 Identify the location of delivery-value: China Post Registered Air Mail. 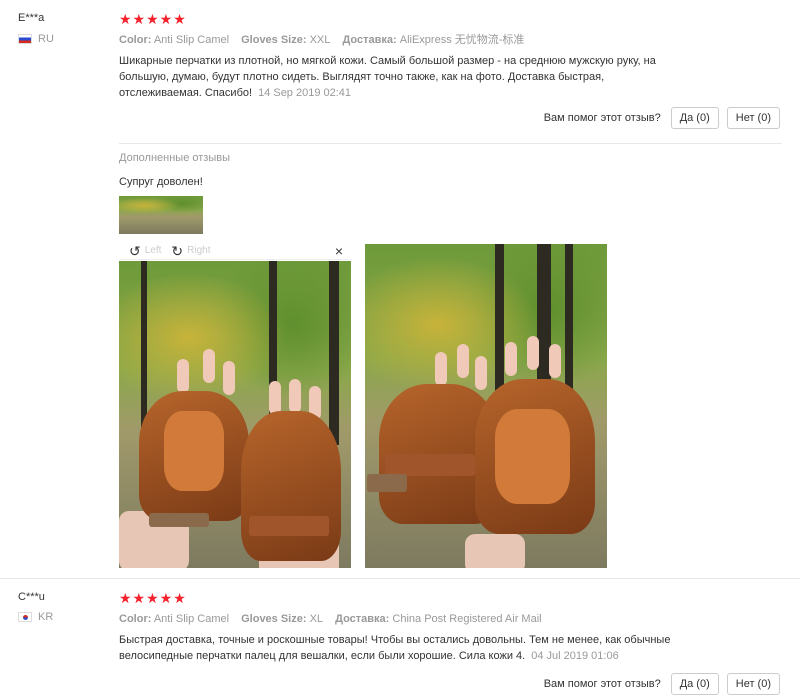
(467, 619).